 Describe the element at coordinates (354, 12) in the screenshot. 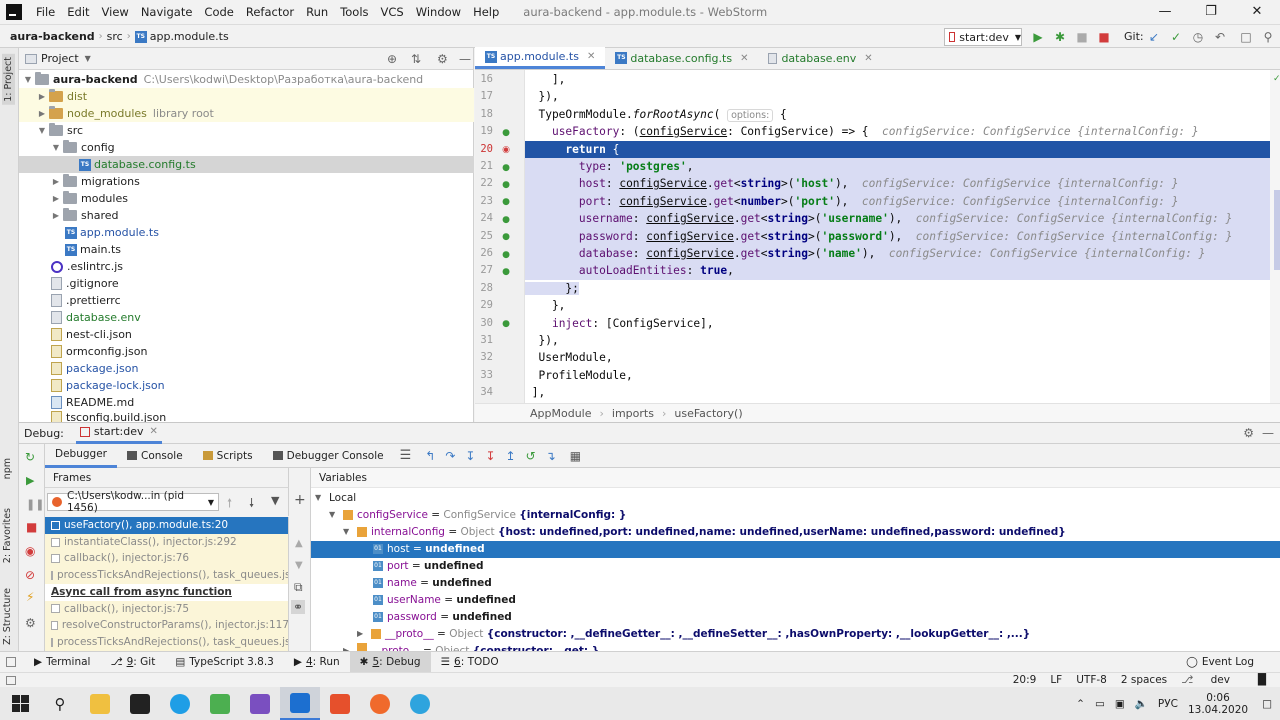

I see `menu-tools: Tools` at that location.